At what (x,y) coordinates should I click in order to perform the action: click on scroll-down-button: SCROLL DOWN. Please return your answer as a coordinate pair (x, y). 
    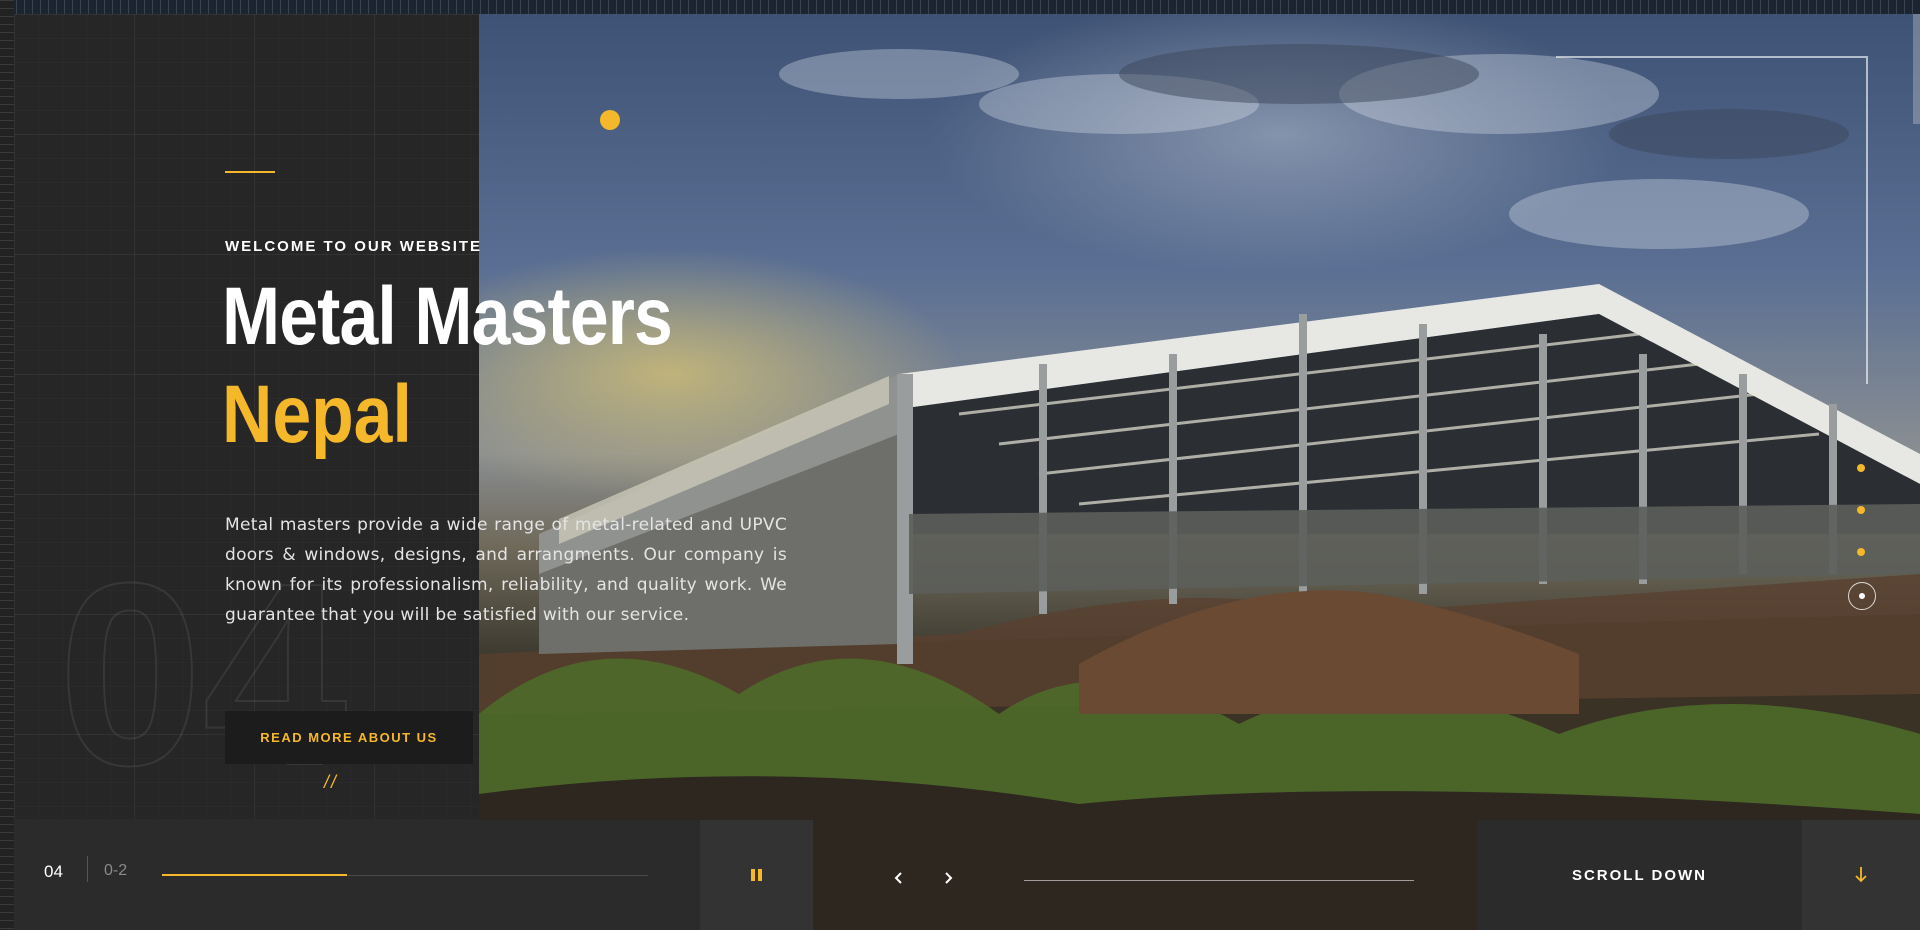
    Looking at the image, I should click on (1639, 875).